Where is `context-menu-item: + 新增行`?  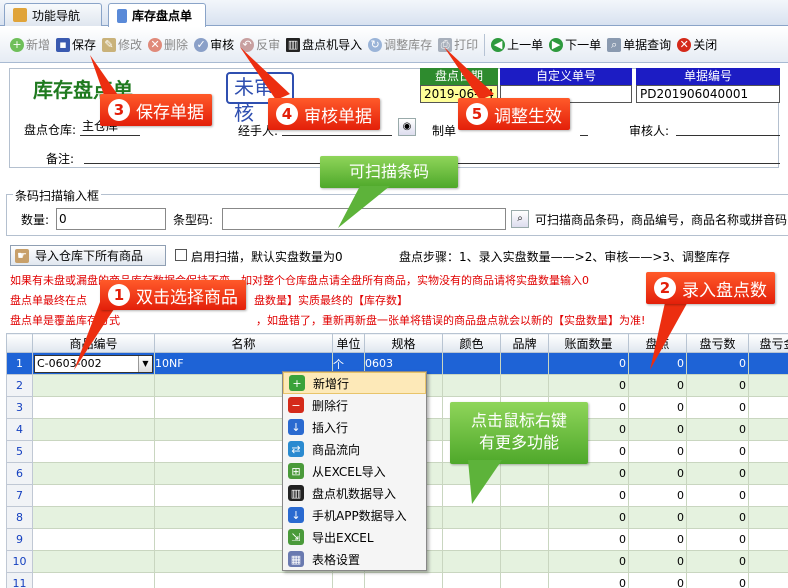 context-menu-item: + 新增行 is located at coordinates (354, 383).